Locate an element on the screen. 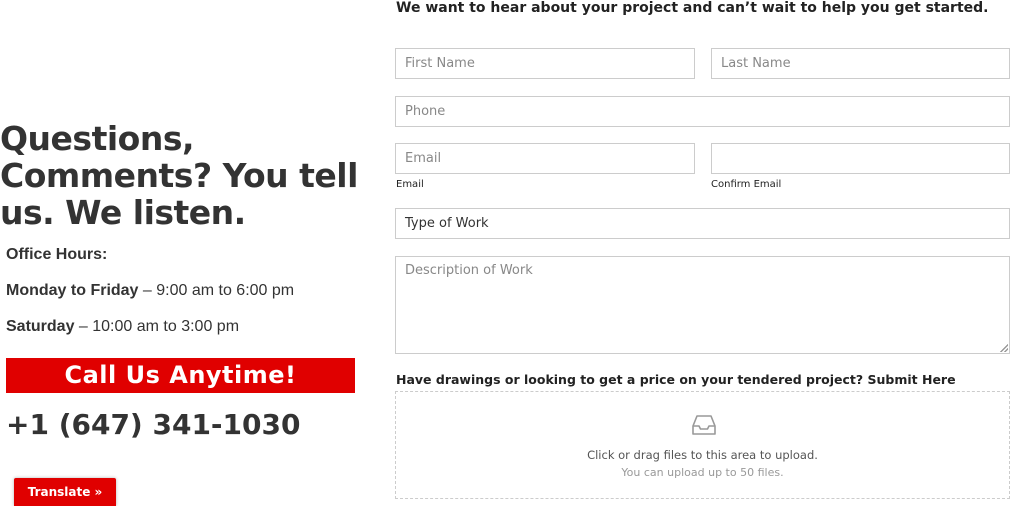 The image size is (1024, 506). phone-input: Phone is located at coordinates (702, 111).